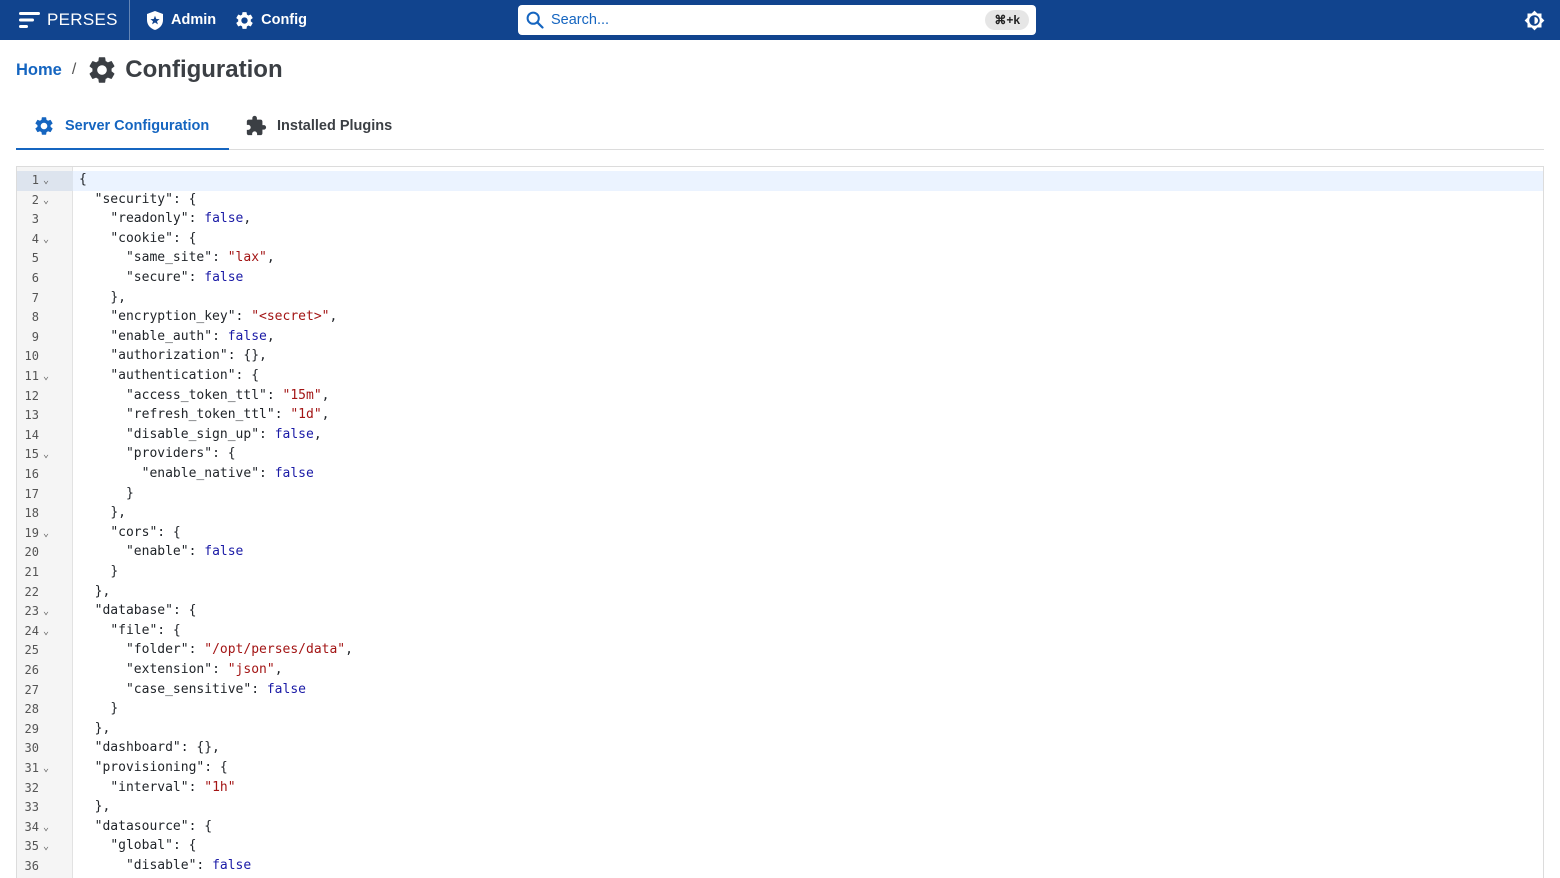 This screenshot has width=1560, height=878. What do you see at coordinates (157, 650) in the screenshot?
I see `json-key: "folder"` at bounding box center [157, 650].